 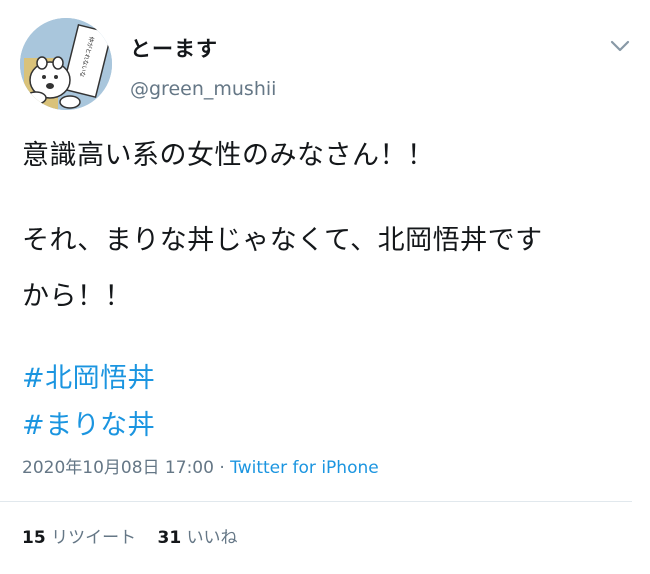 What do you see at coordinates (118, 468) in the screenshot?
I see `tweet-timestamp: 2020年10月08日 17:00` at bounding box center [118, 468].